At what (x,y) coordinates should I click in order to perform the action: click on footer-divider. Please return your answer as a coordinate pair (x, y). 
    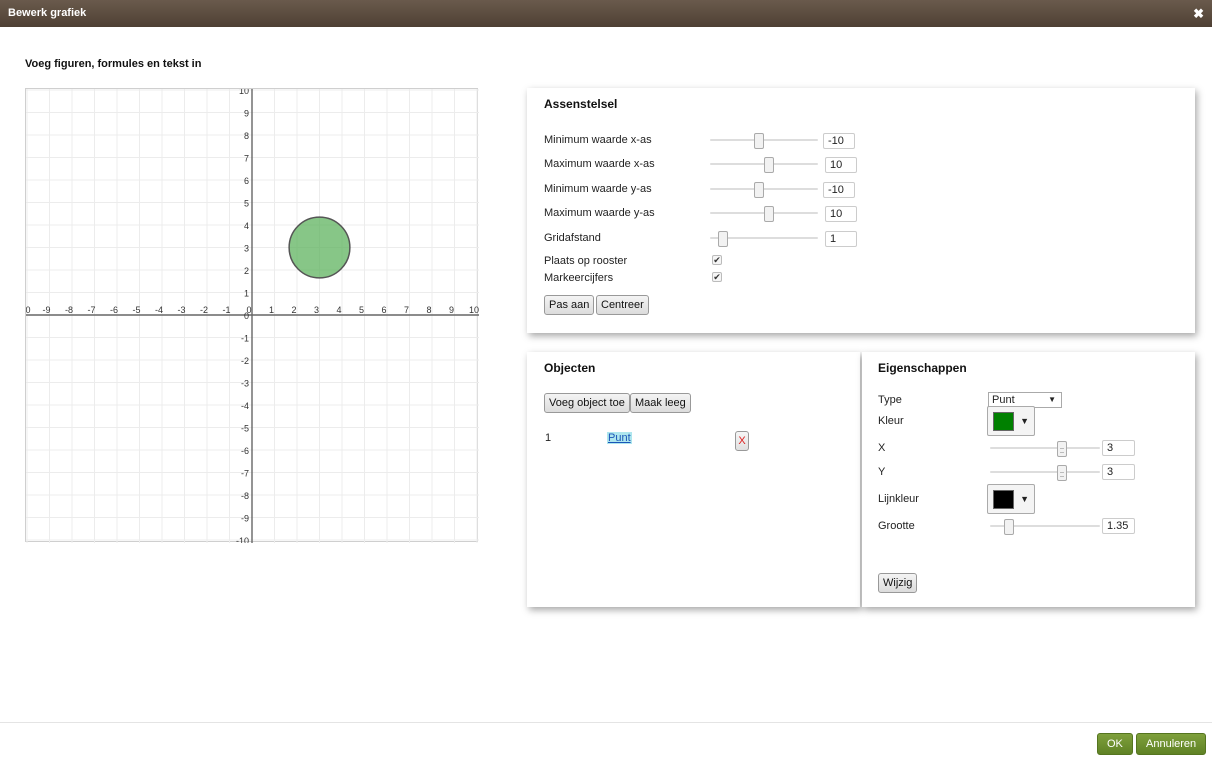
    Looking at the image, I should click on (606, 722).